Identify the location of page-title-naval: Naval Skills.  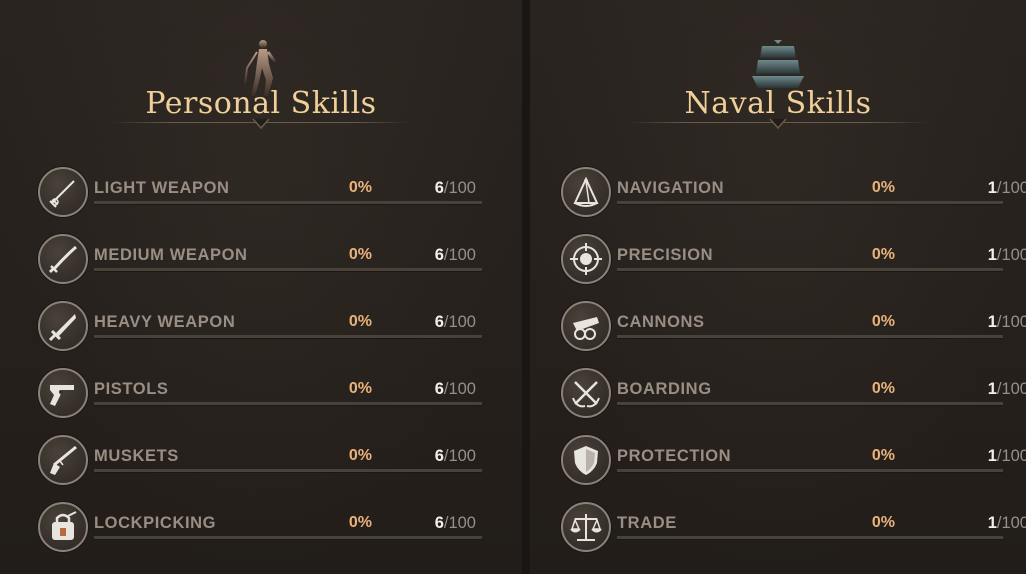
(778, 103).